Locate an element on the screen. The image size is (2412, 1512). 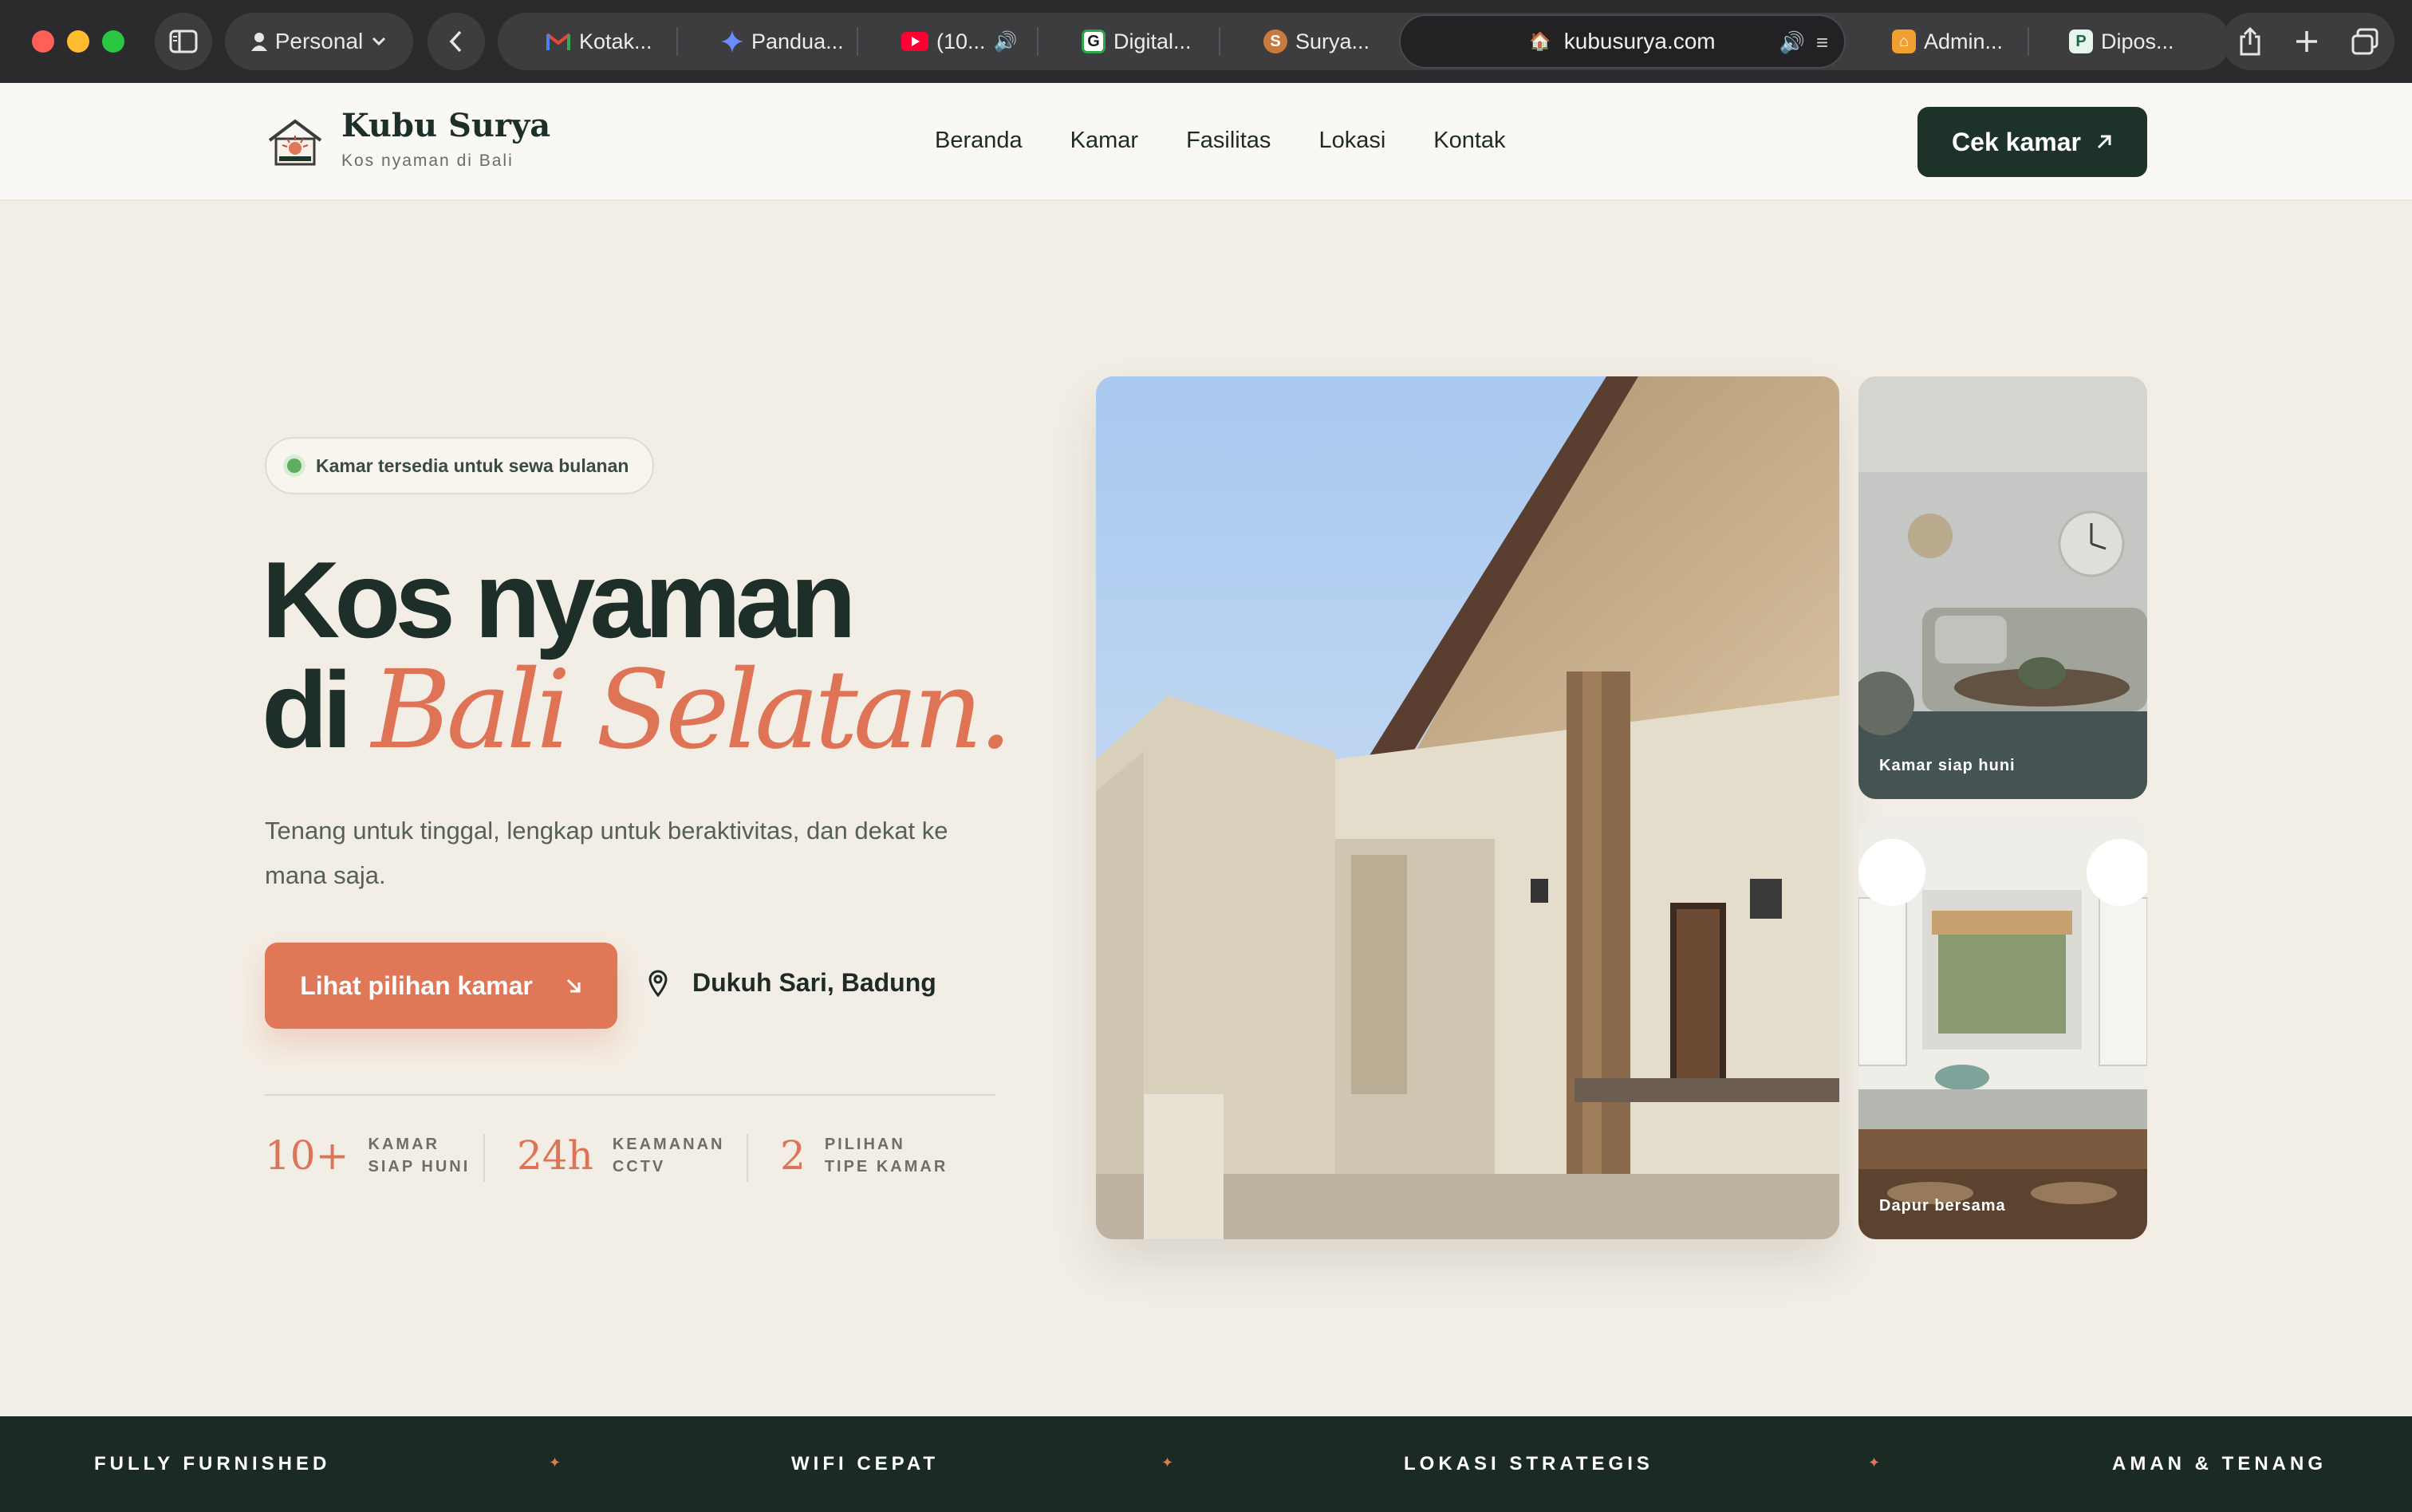
location-text: Dukuh Sari, Badung is located at coordinates (814, 982).